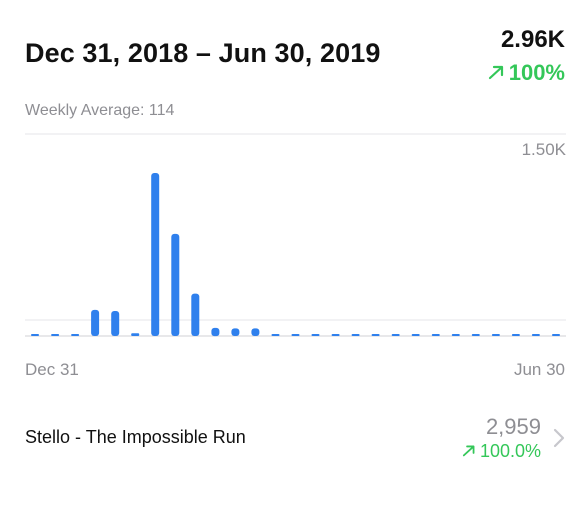 Image resolution: width=581 pixels, height=508 pixels. What do you see at coordinates (469, 451) in the screenshot?
I see `trend-up-arrow-icon` at bounding box center [469, 451].